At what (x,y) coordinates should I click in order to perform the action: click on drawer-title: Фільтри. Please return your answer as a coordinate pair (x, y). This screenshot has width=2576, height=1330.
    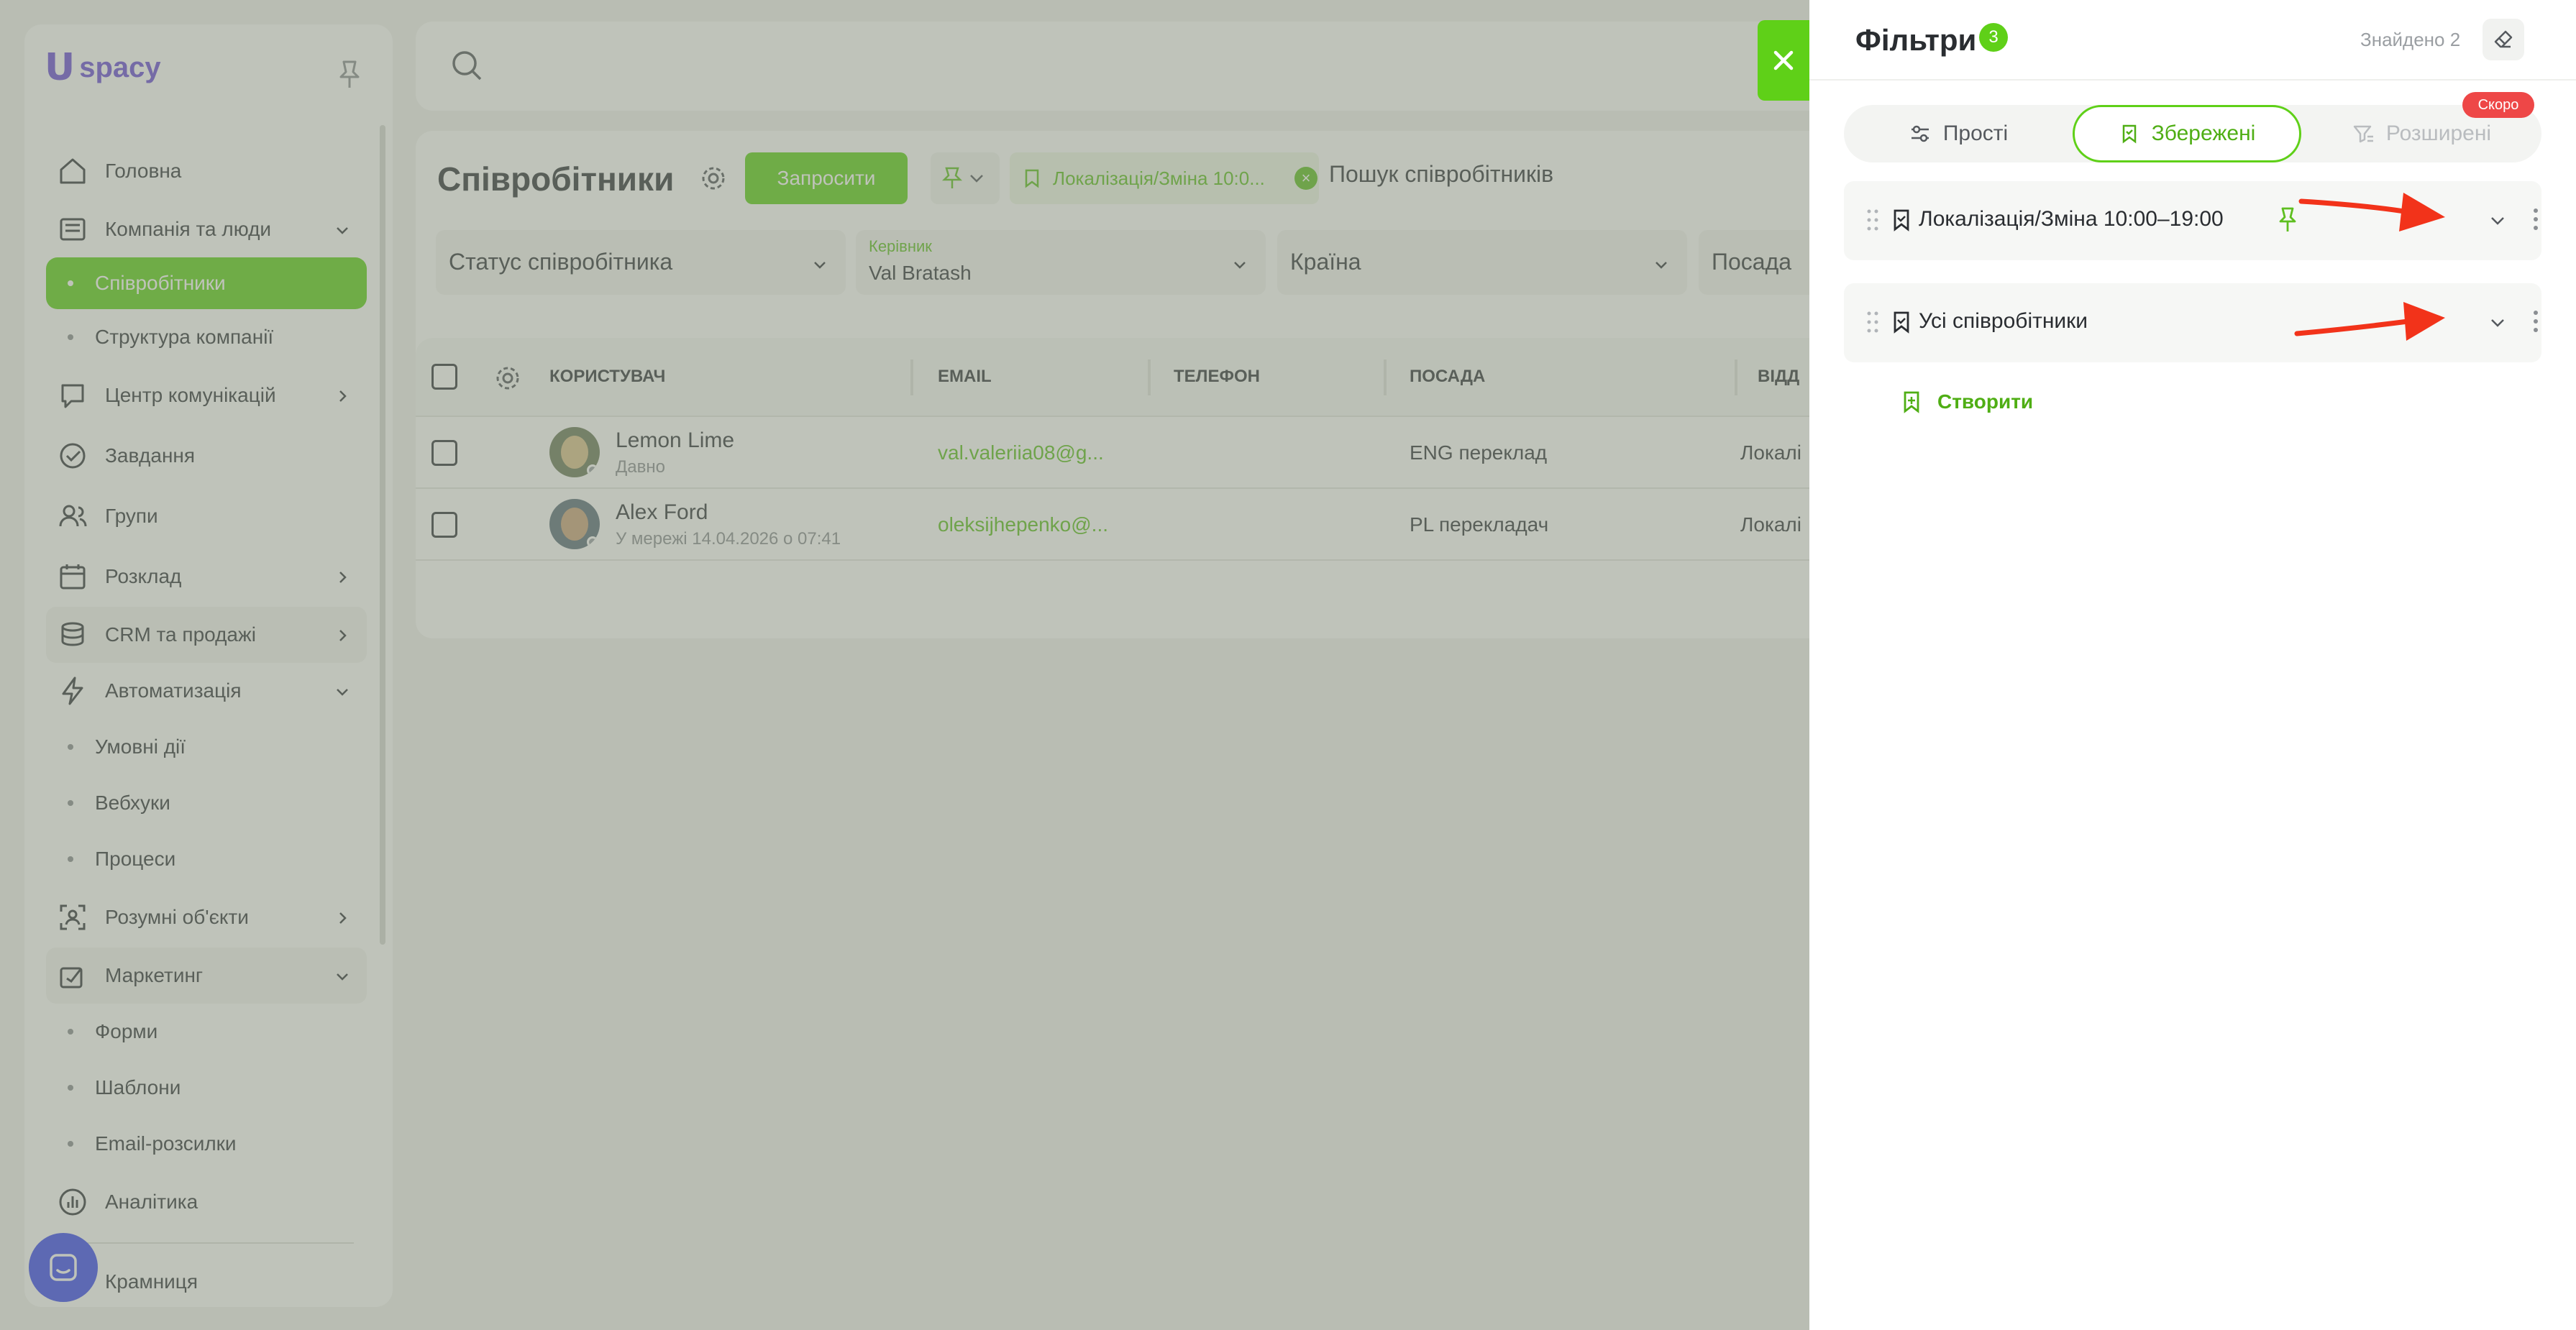
    Looking at the image, I should click on (1916, 40).